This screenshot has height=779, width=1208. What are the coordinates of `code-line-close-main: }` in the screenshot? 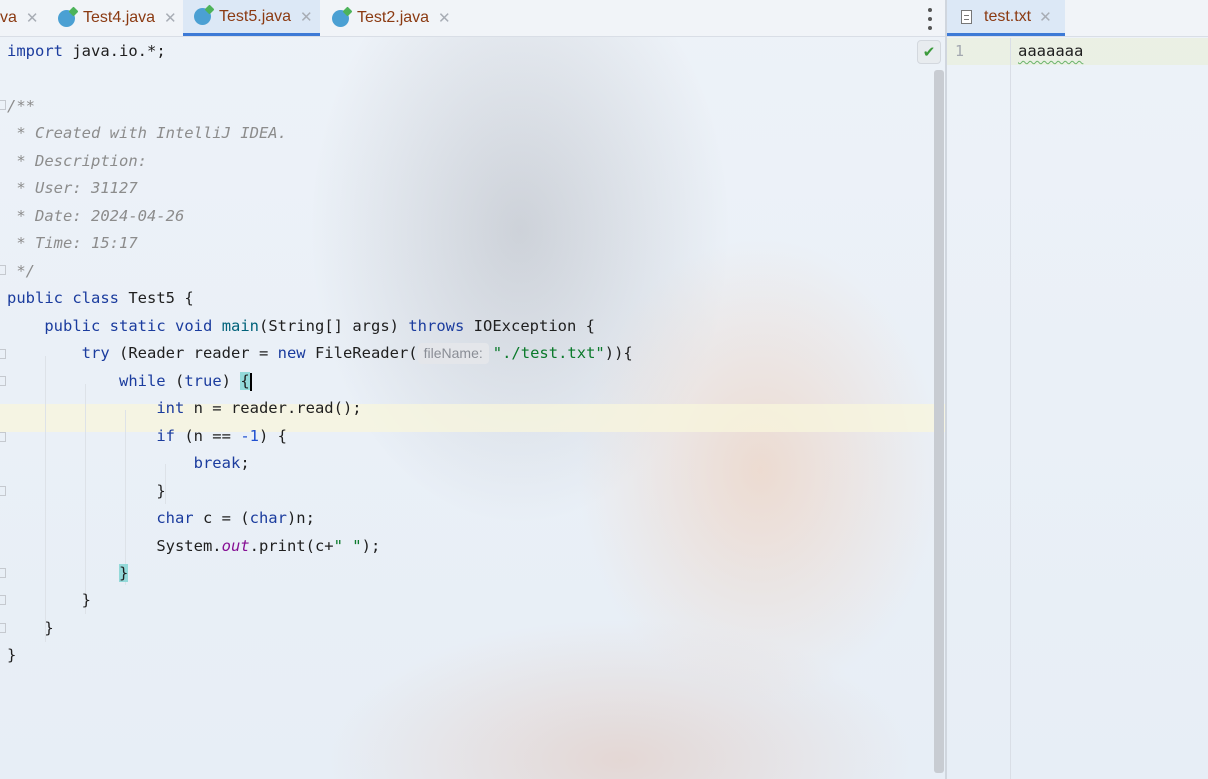 It's located at (30, 628).